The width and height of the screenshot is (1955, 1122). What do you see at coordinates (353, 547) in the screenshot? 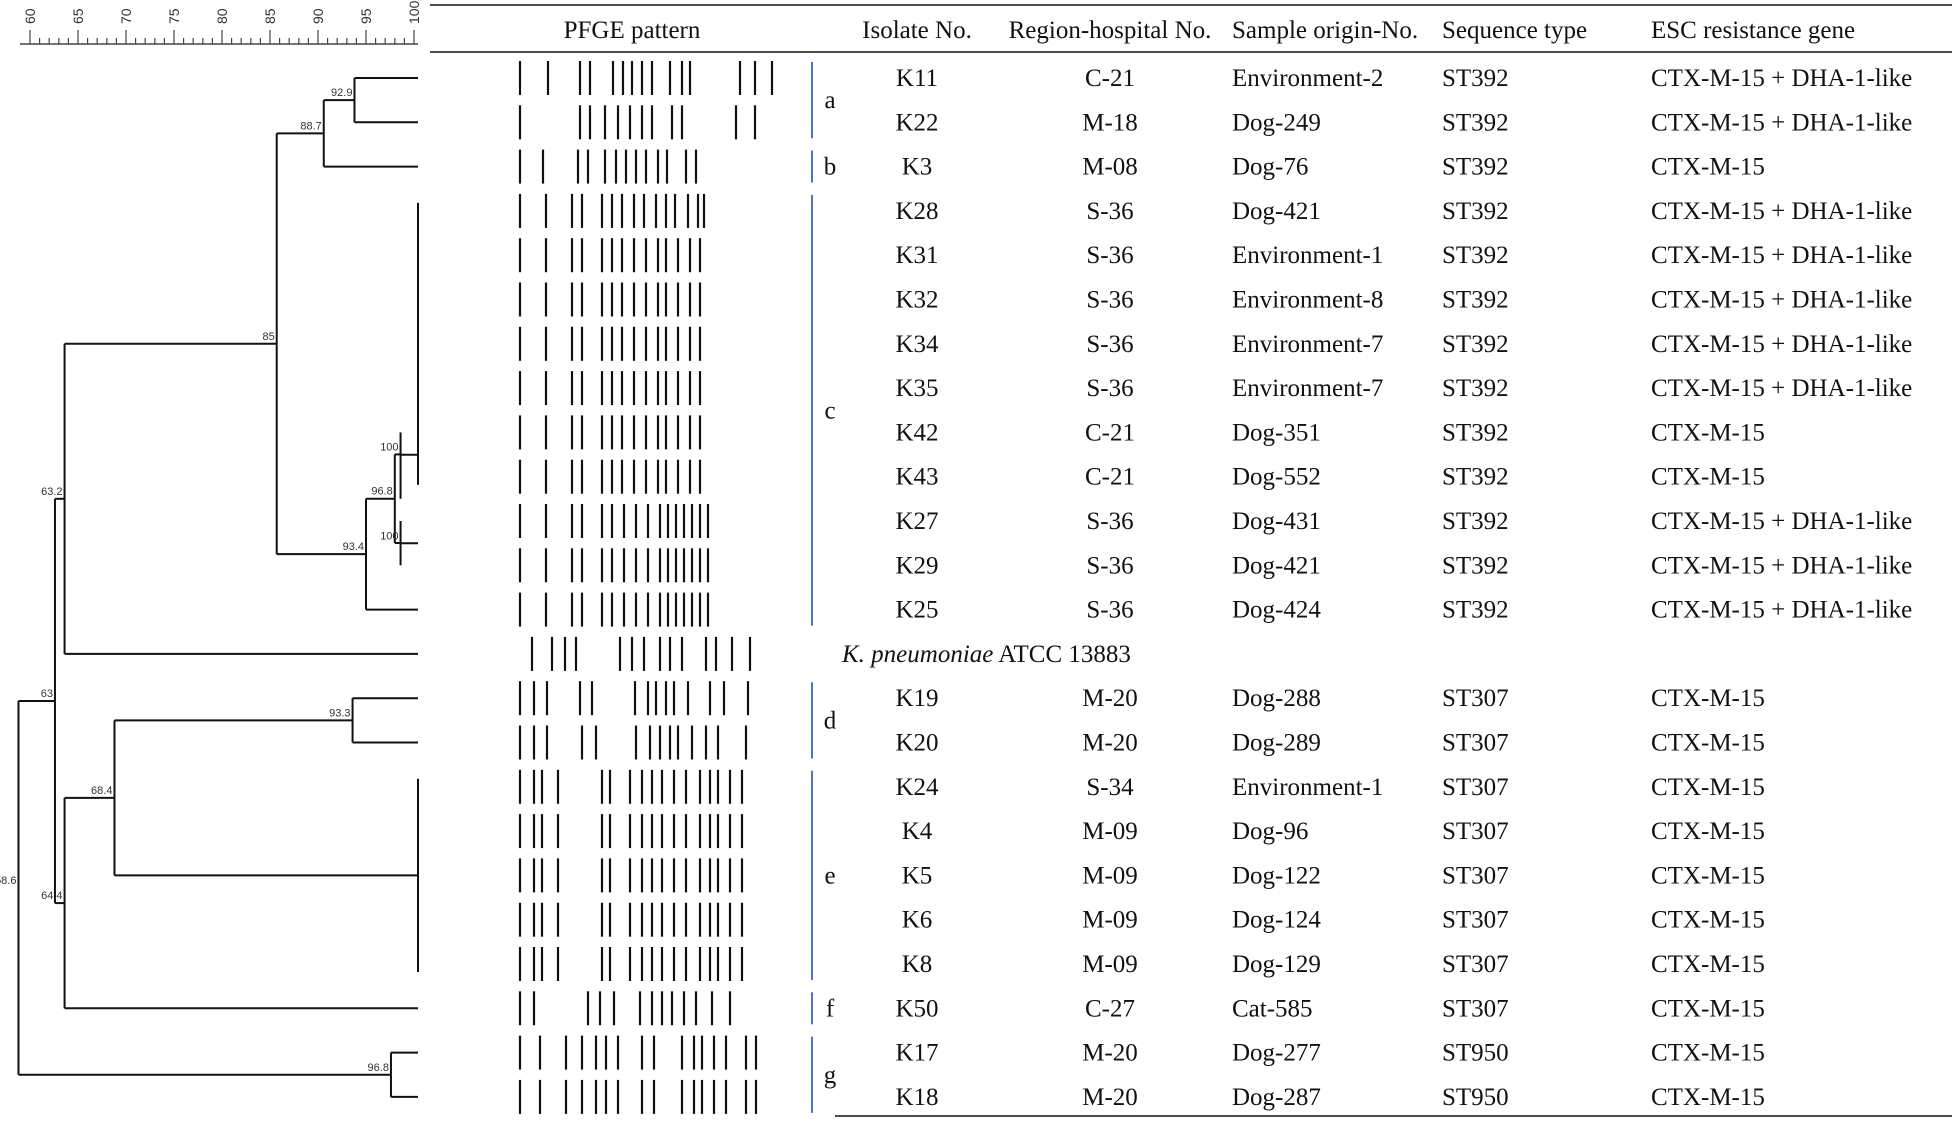
I see `node-similarity-label: 93.4` at bounding box center [353, 547].